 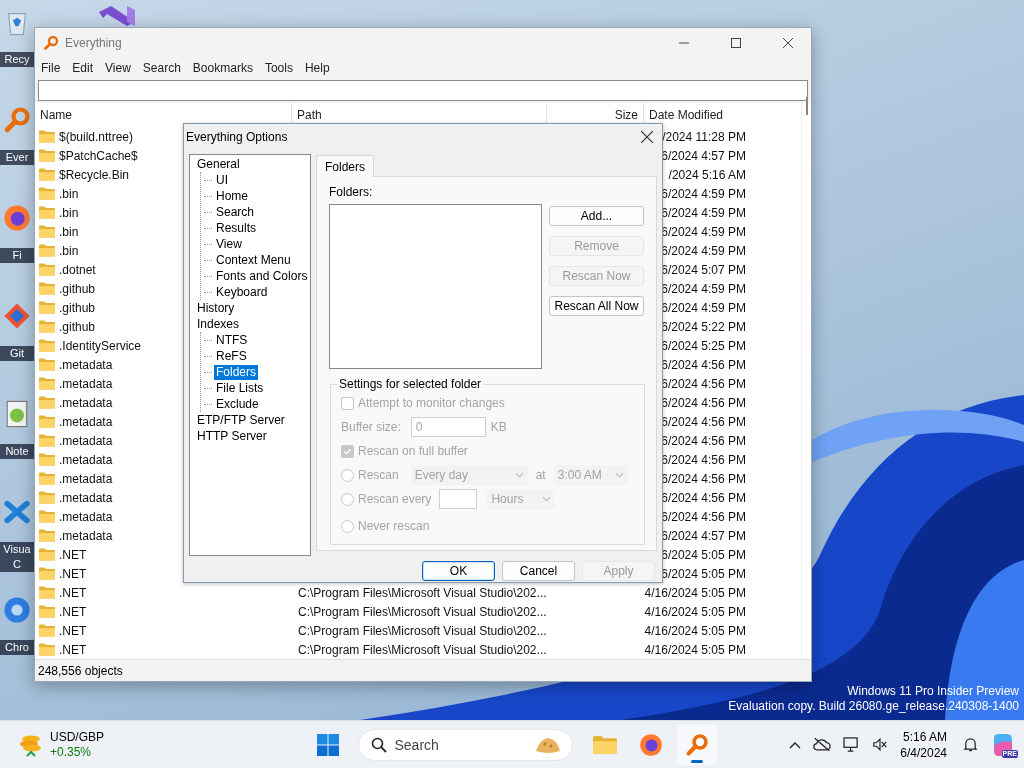 I want to click on tree-item: NTFS, so click(x=232, y=340).